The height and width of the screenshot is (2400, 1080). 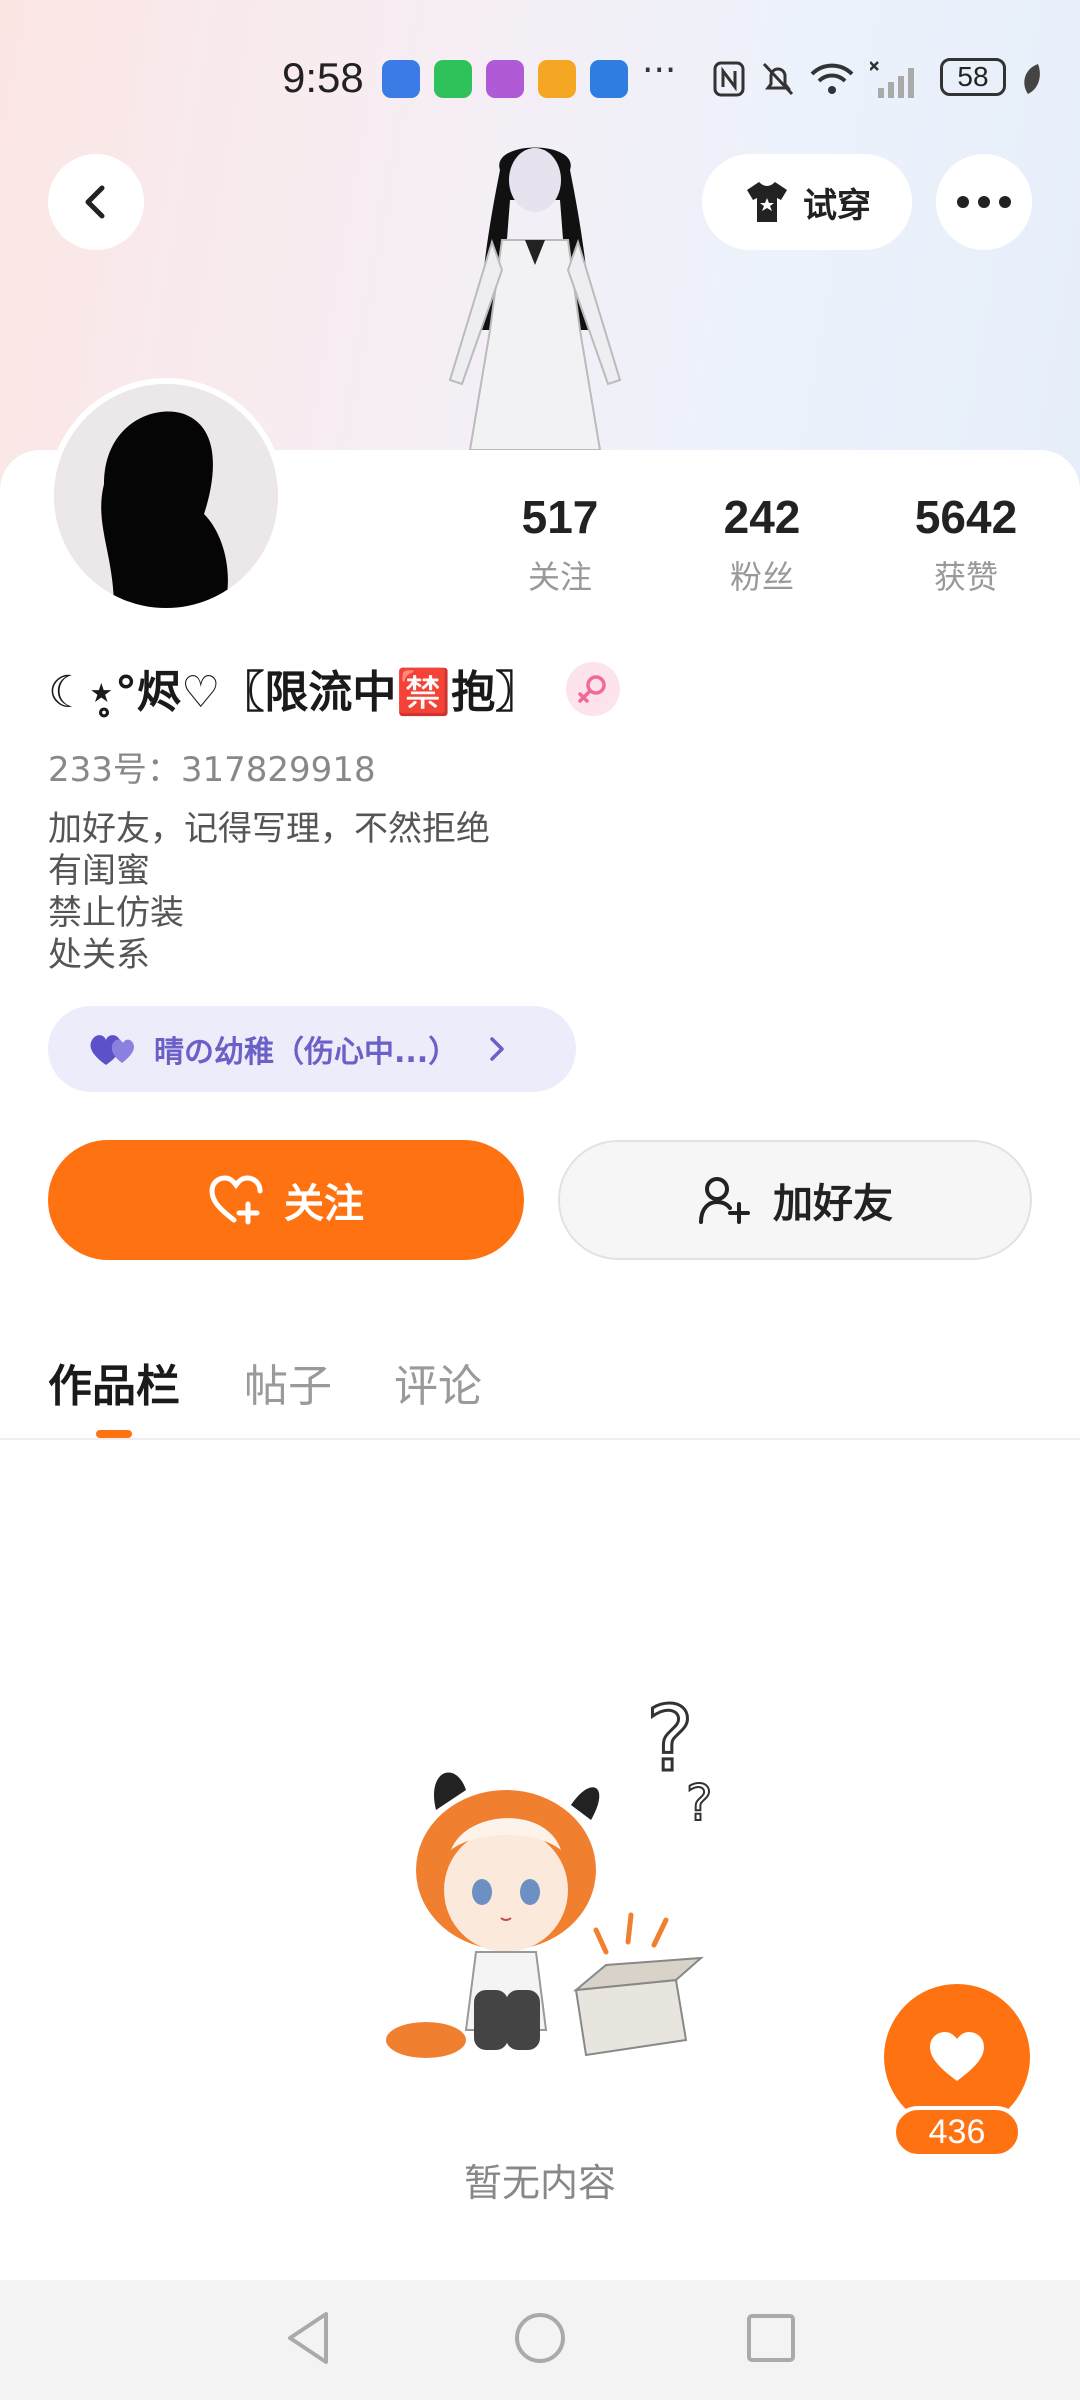 What do you see at coordinates (99, 871) in the screenshot?
I see `bio-line: 有闺蜜` at bounding box center [99, 871].